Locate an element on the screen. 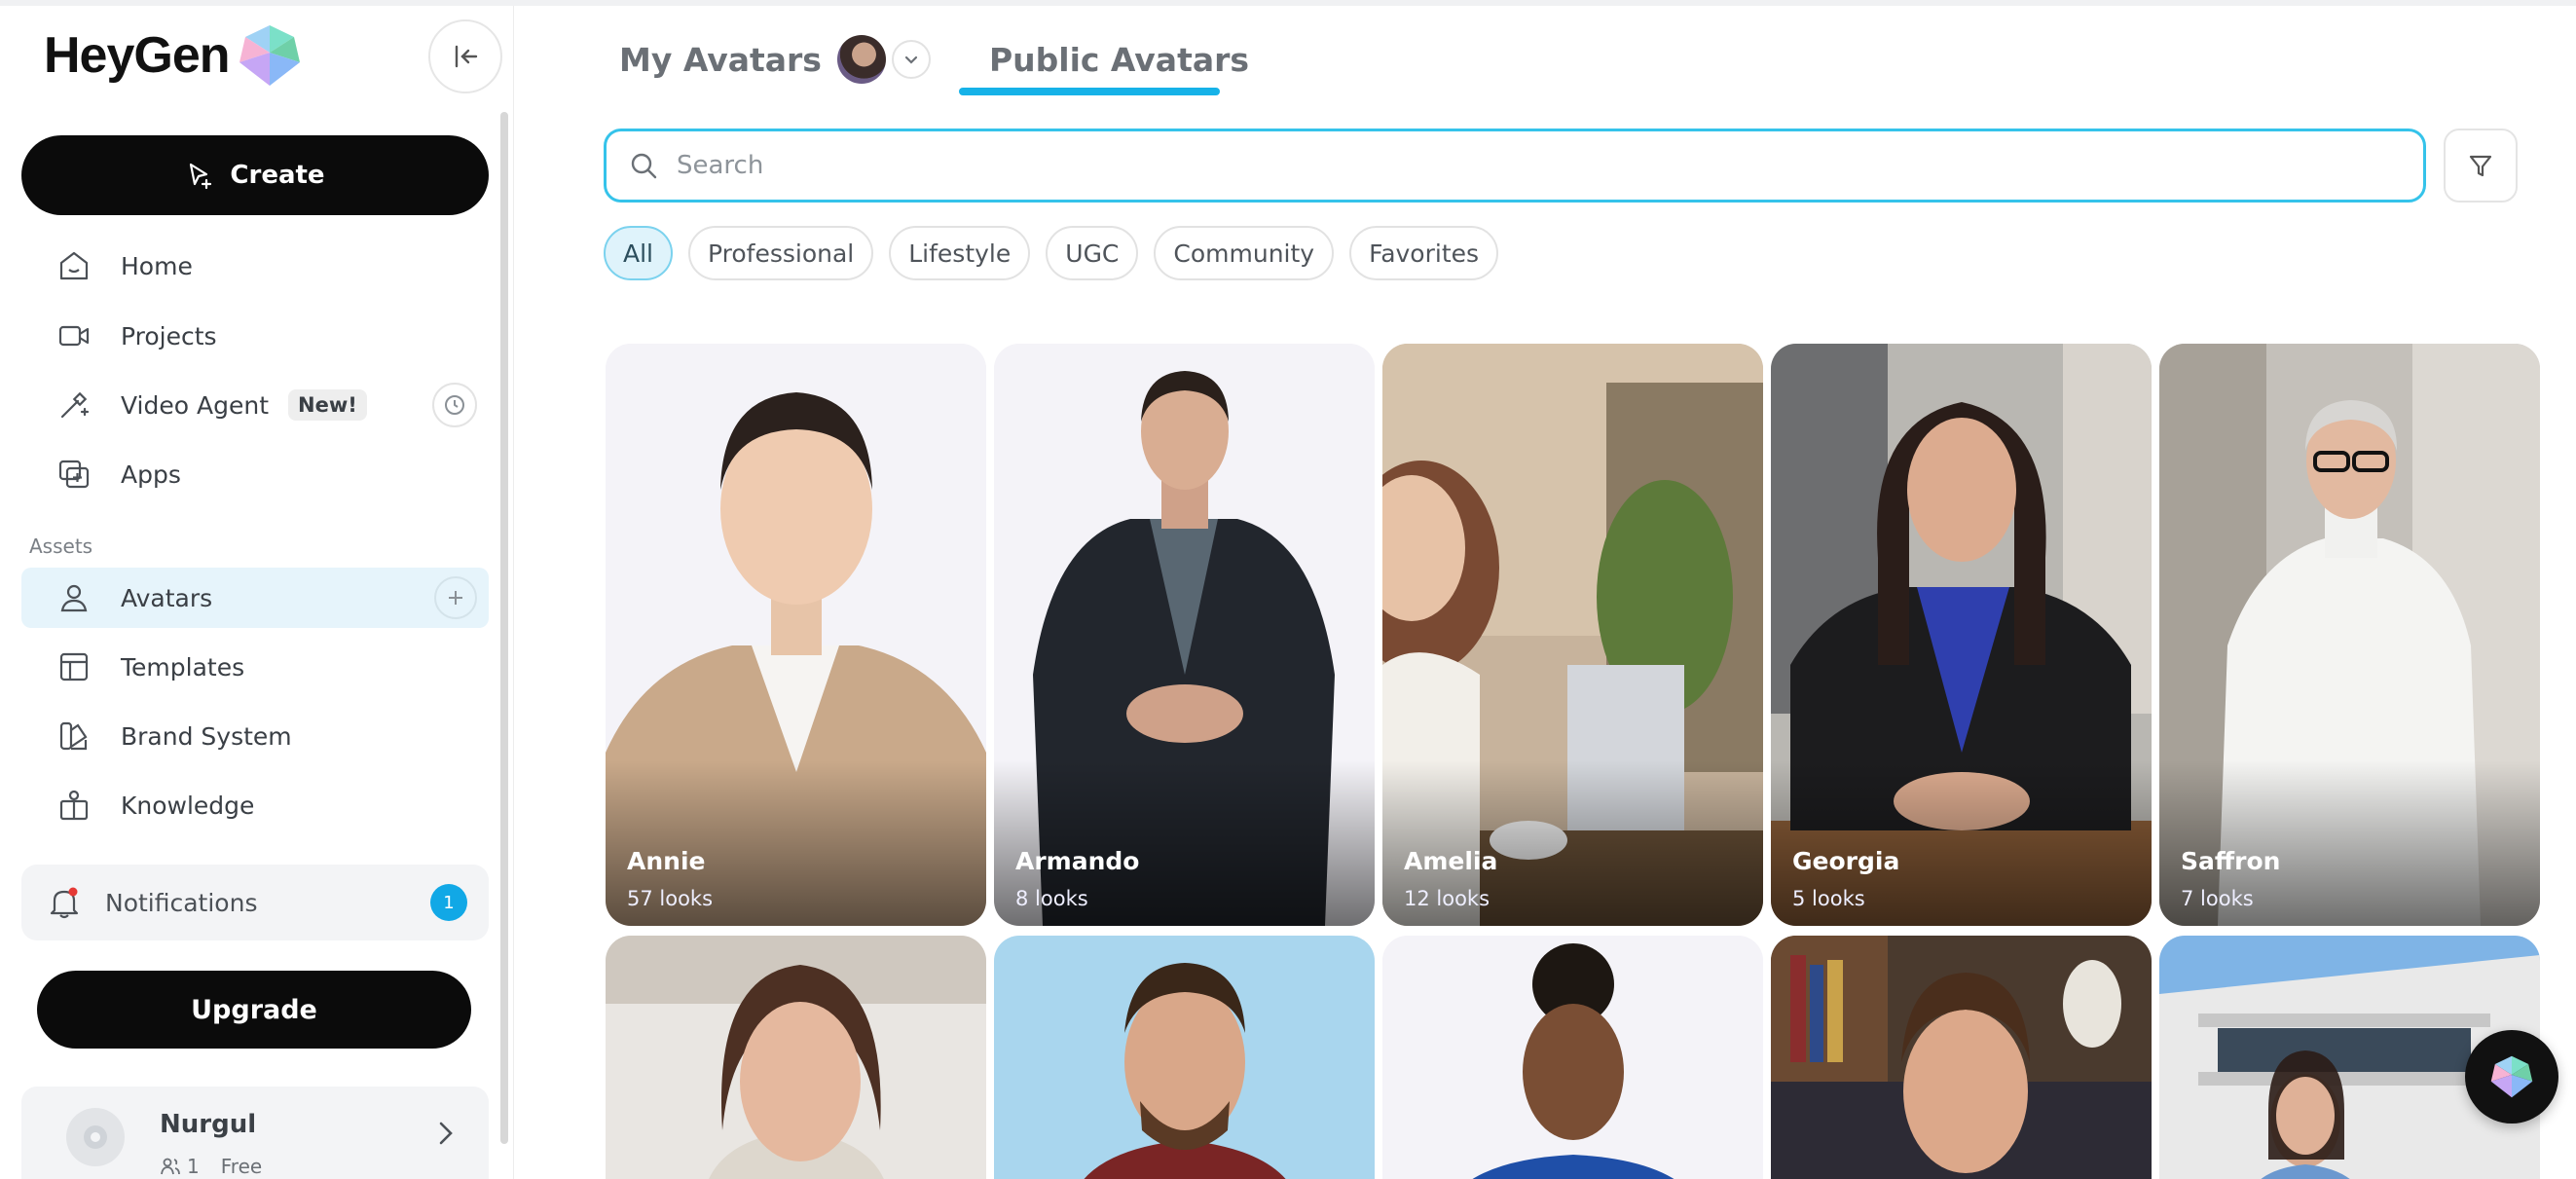 This screenshot has height=1179, width=2576. avatar-name: Armando is located at coordinates (1077, 861).